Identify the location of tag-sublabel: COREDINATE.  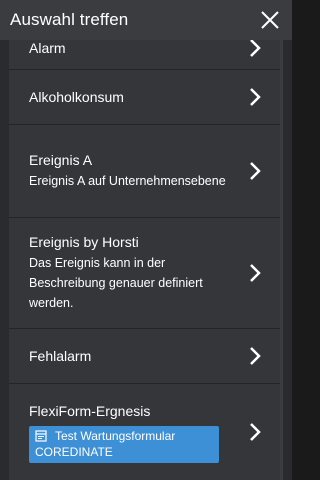
(74, 451).